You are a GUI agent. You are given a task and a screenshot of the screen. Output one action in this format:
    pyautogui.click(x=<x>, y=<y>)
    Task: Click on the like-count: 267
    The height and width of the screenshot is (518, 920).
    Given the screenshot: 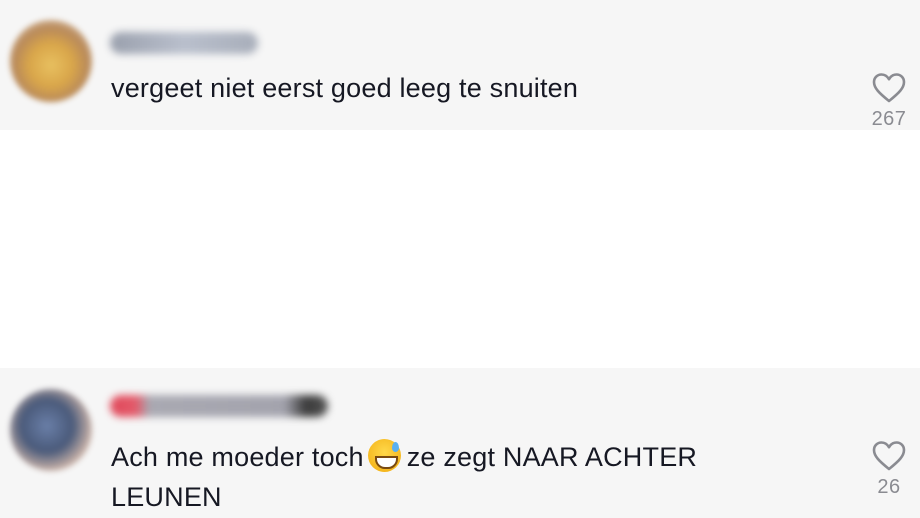 What is the action you would take?
    pyautogui.click(x=889, y=119)
    